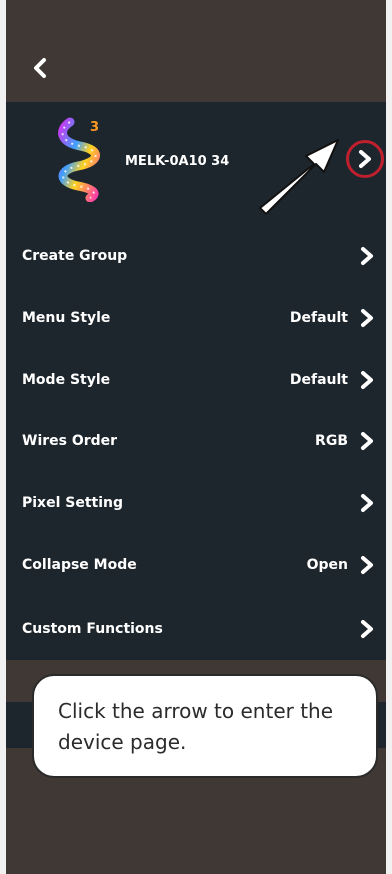 The image size is (392, 874). I want to click on setting-label: Custom Functions, so click(92, 629).